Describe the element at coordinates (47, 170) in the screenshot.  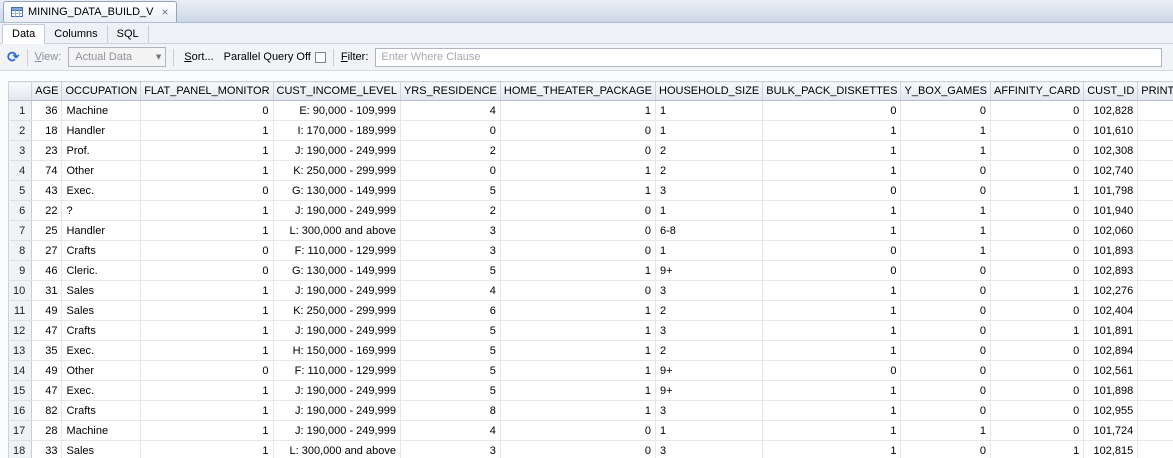
I see `cell: 74` at that location.